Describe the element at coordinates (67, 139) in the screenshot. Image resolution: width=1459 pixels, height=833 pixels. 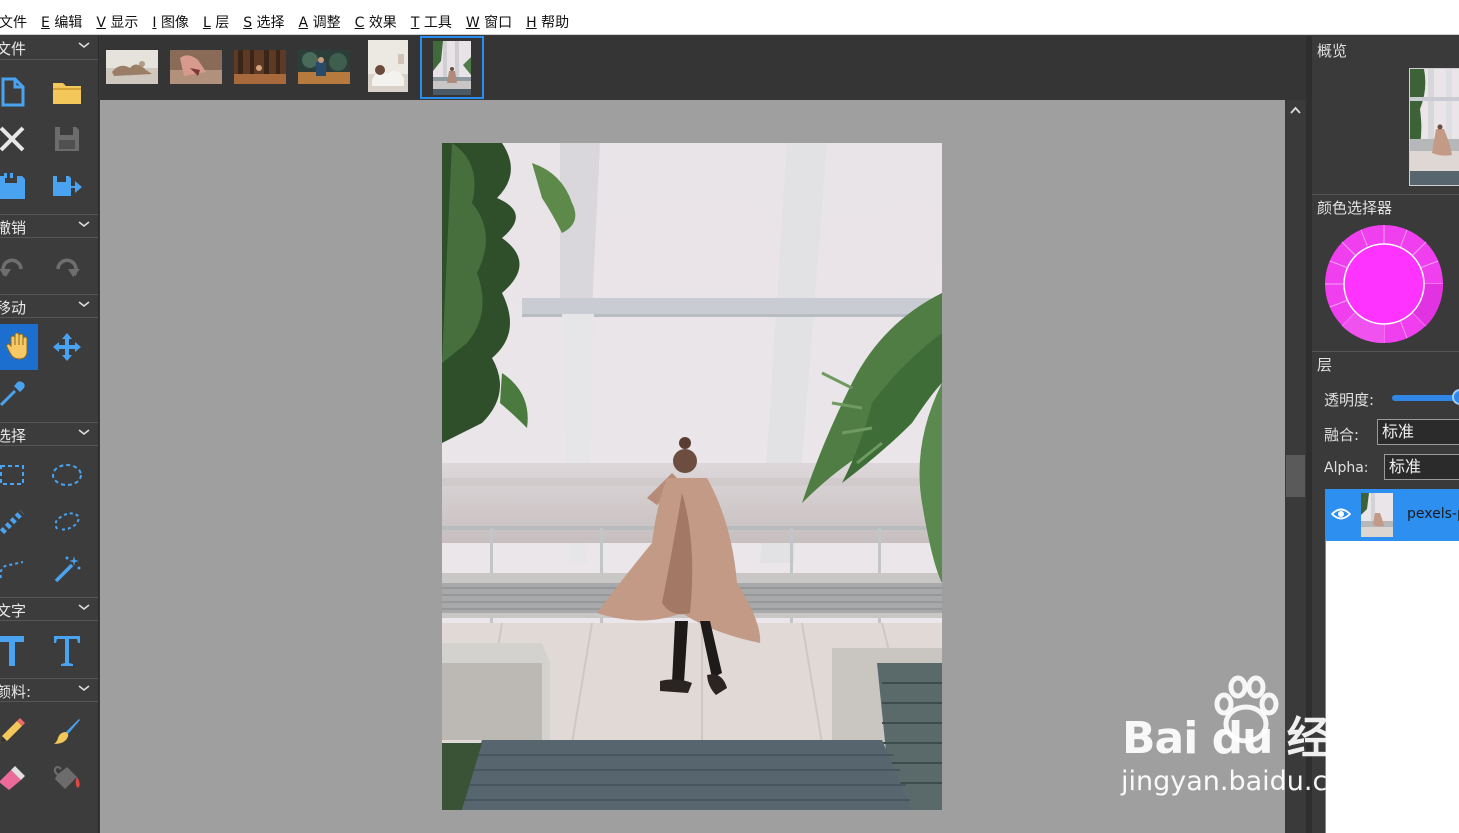
I see `save-icon` at that location.